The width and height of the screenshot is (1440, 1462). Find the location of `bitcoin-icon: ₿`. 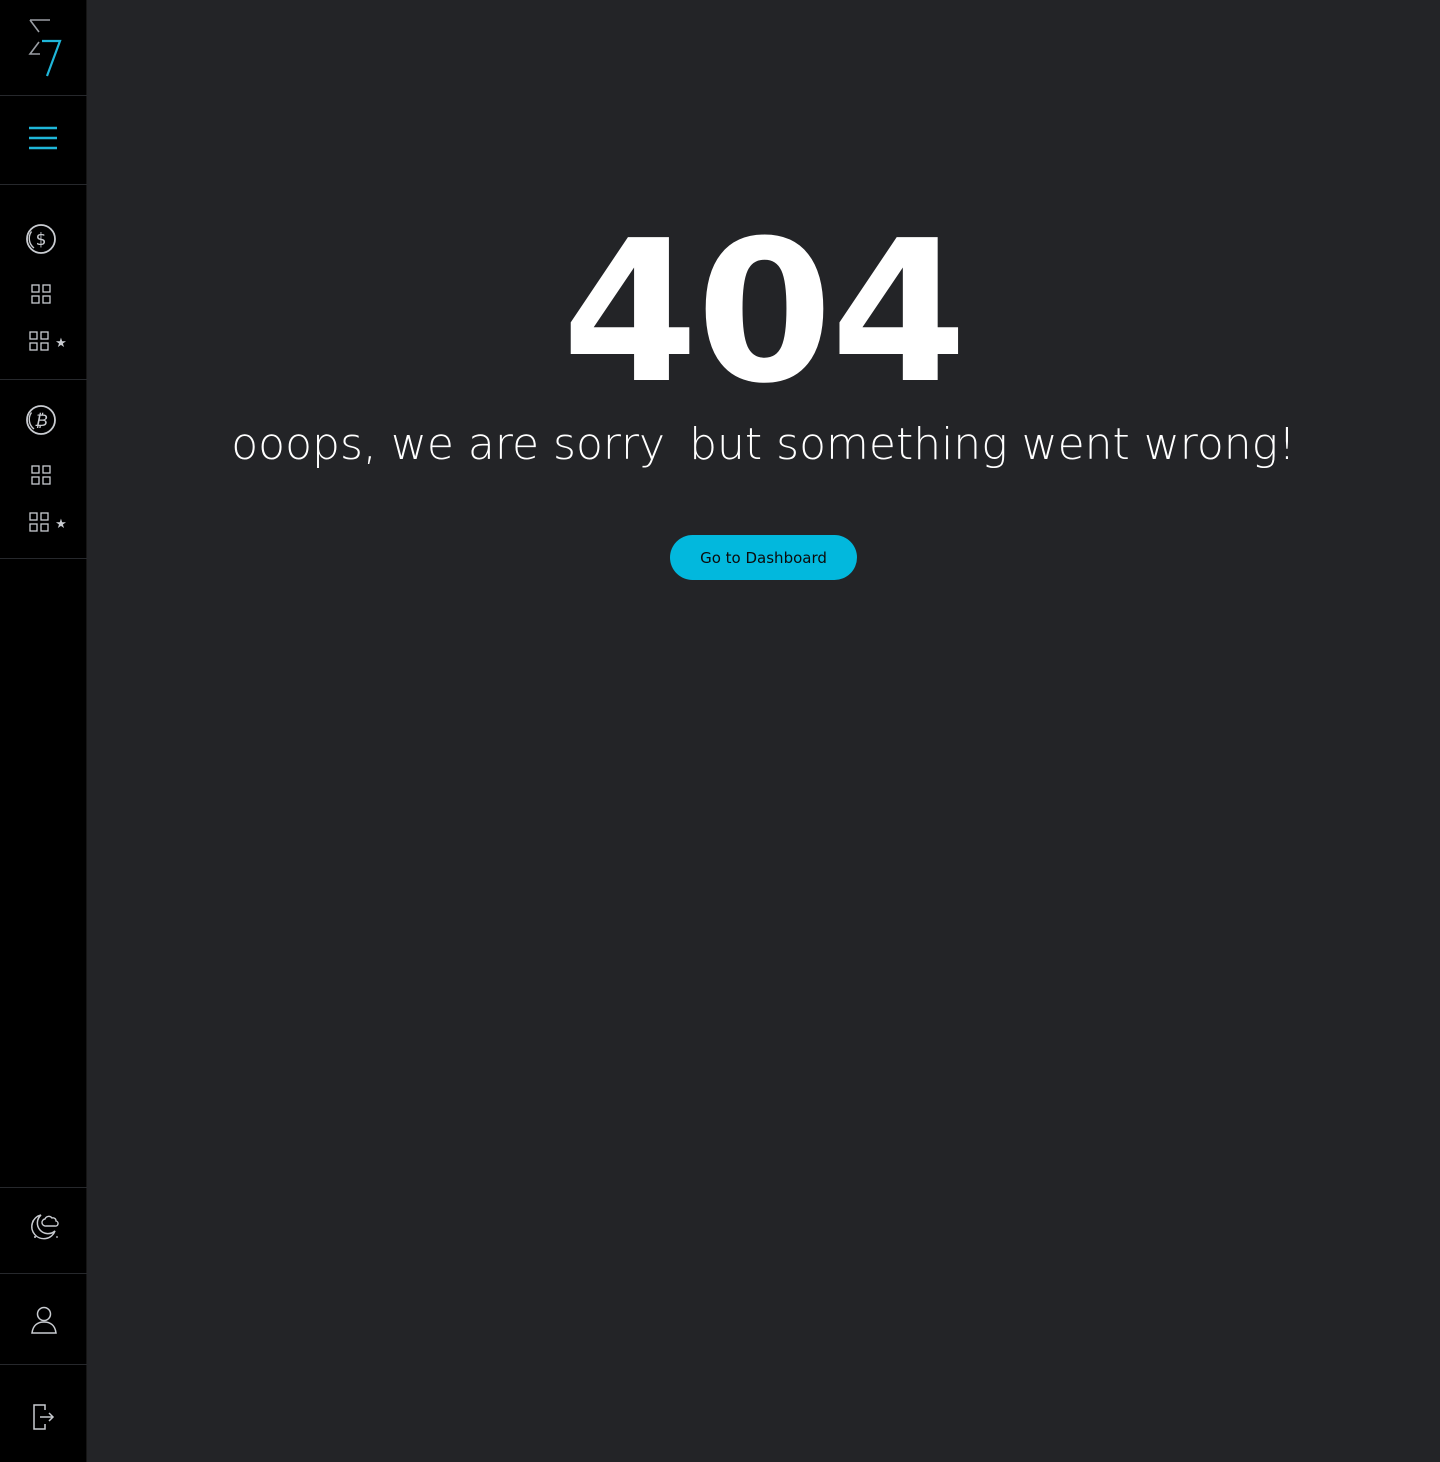

bitcoin-icon: ₿ is located at coordinates (41, 420).